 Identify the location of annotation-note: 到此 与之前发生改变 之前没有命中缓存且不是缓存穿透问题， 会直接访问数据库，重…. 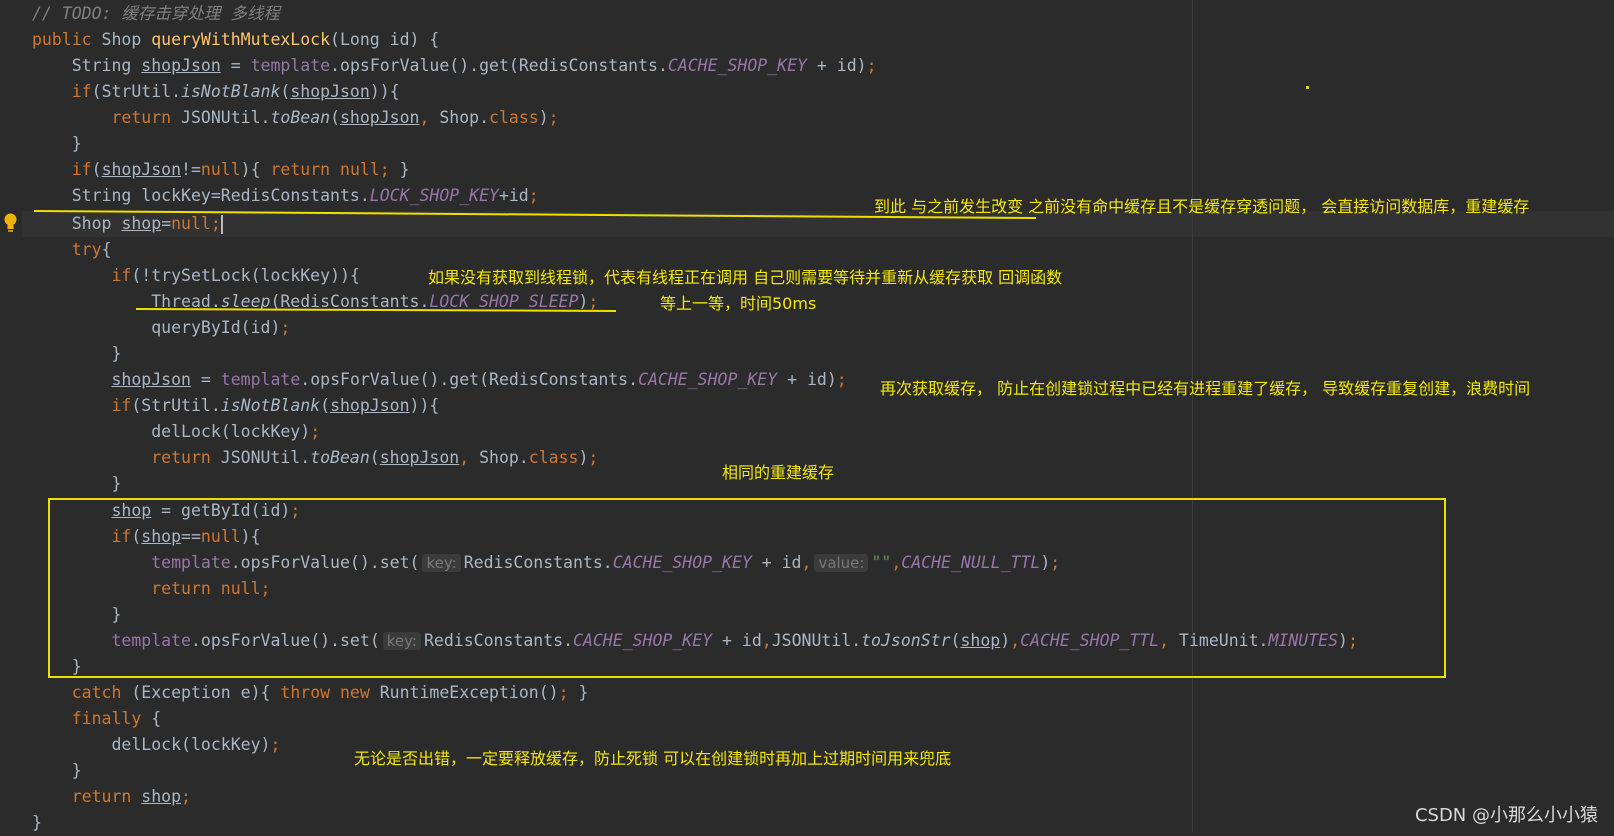
(1202, 206).